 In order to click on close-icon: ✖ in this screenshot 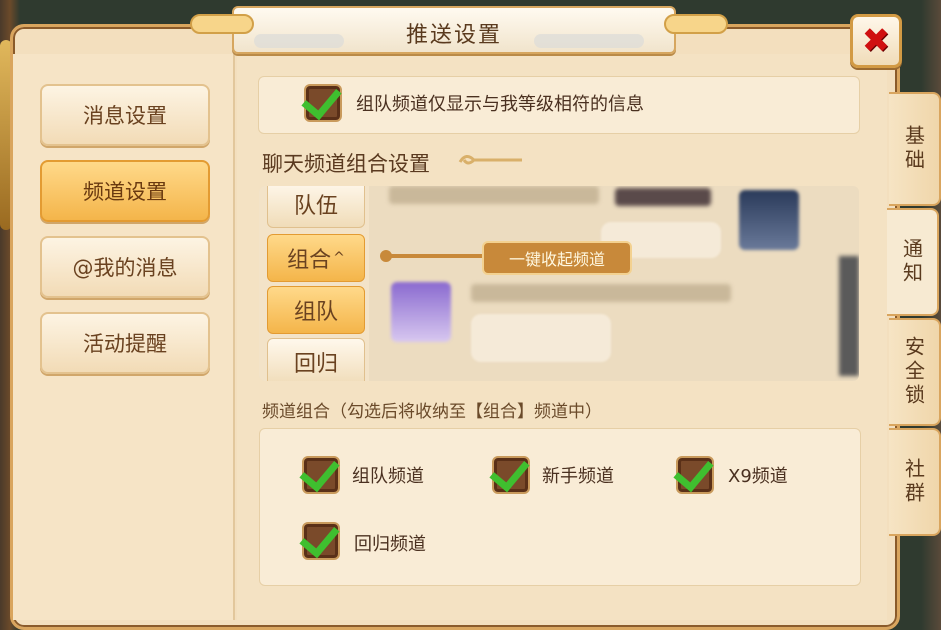, I will do `click(876, 41)`.